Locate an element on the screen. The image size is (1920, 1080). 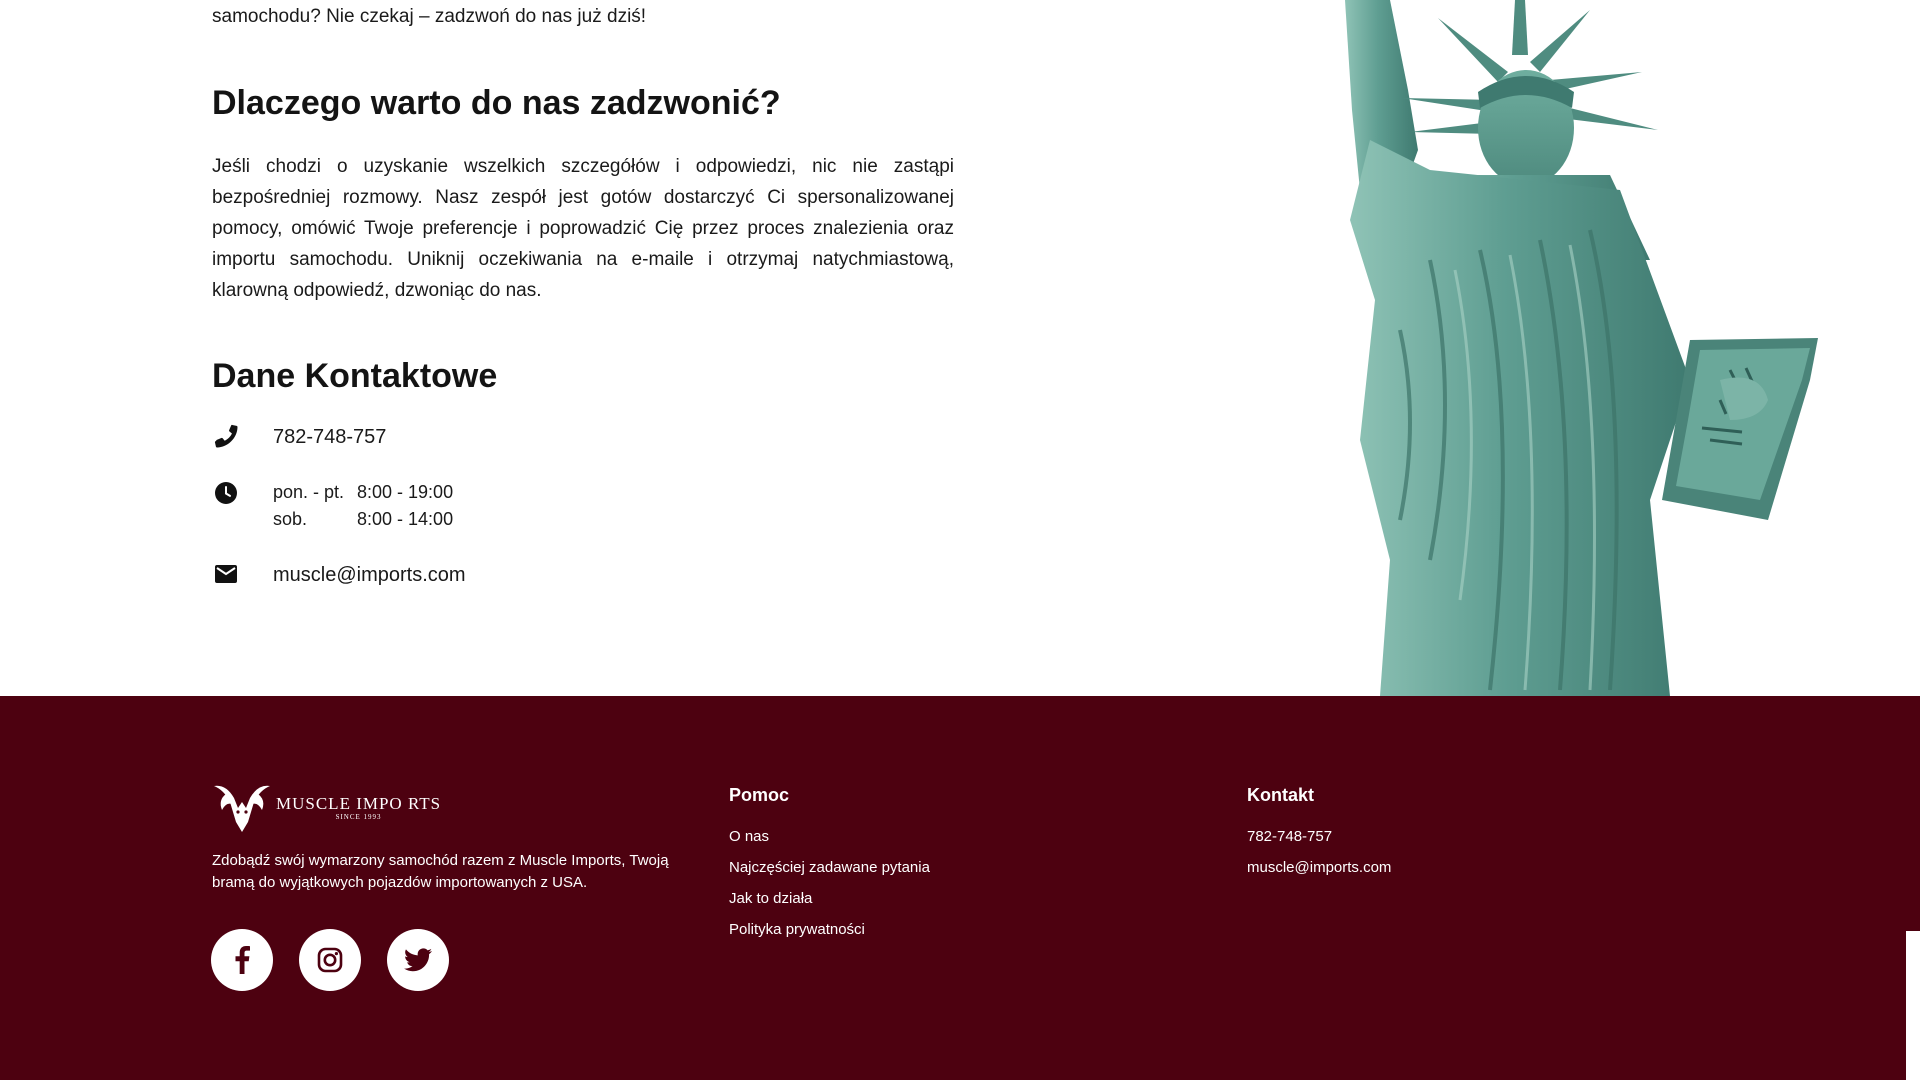
footer-link-how-it-works: Jak to działa is located at coordinates (829, 904).